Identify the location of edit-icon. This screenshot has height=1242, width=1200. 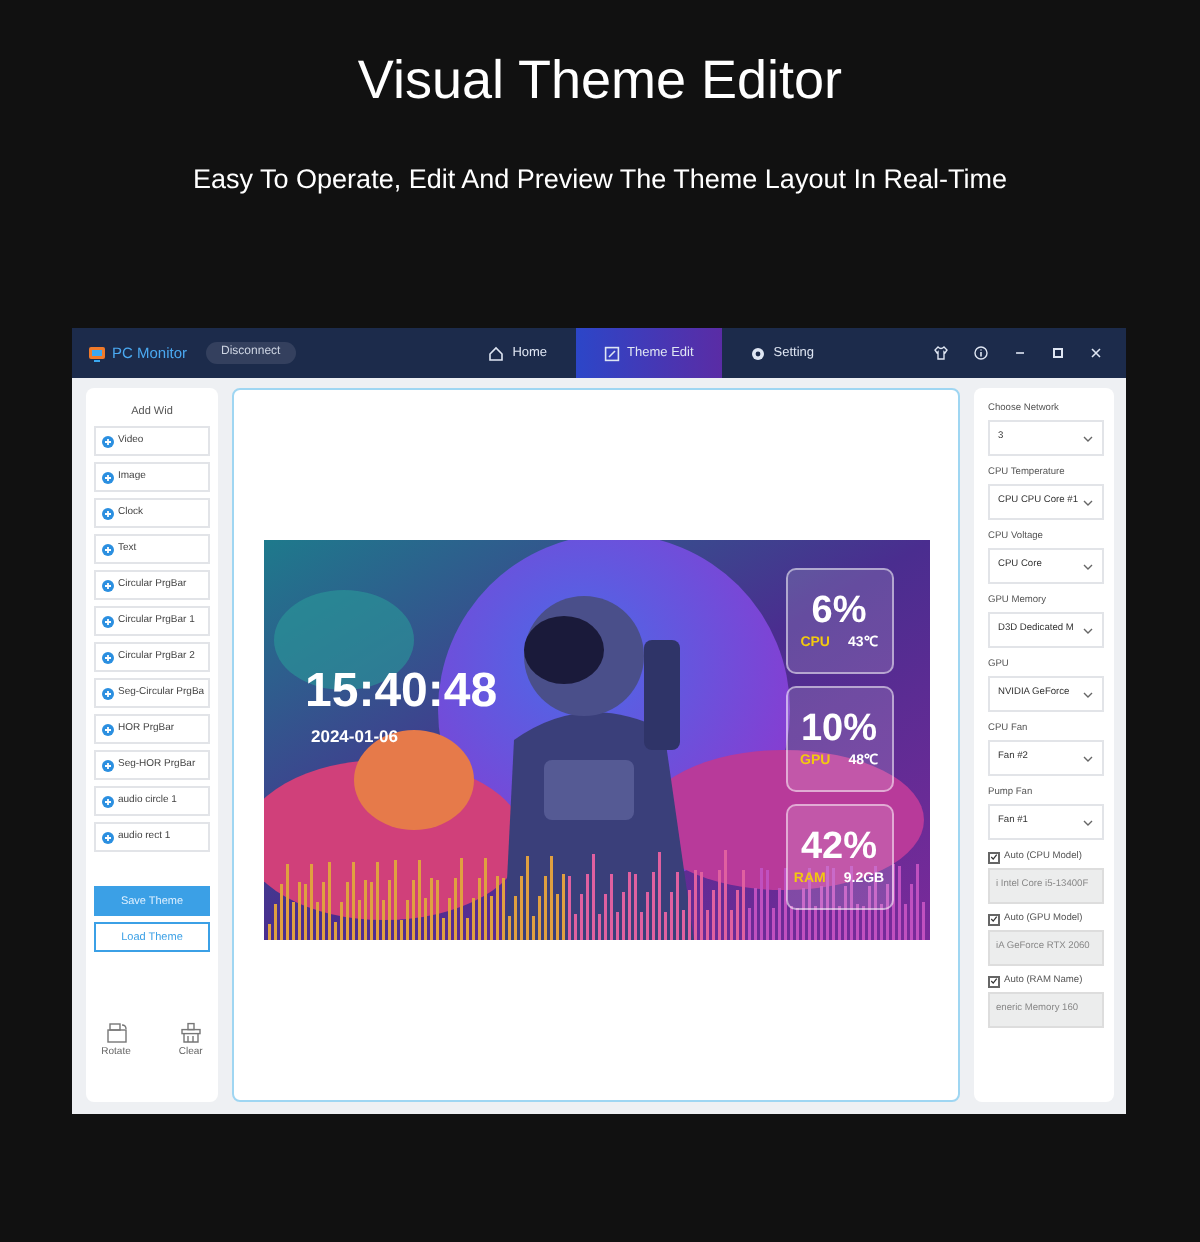
(611, 353).